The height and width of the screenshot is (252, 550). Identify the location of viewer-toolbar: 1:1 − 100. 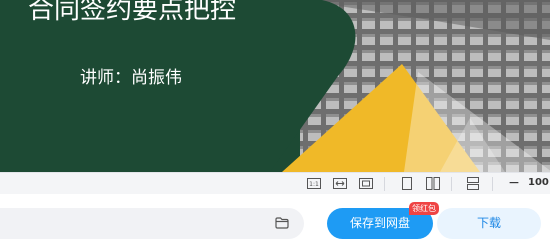
(275, 183).